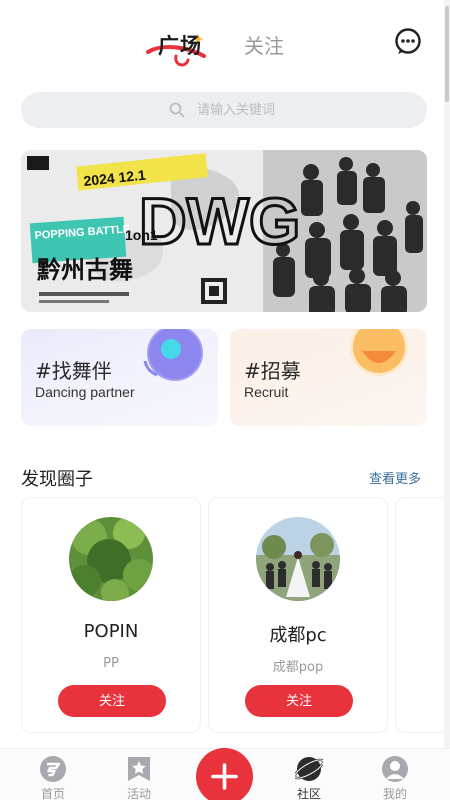 The width and height of the screenshot is (450, 800). I want to click on see-more-link: 查看更多, so click(395, 477).